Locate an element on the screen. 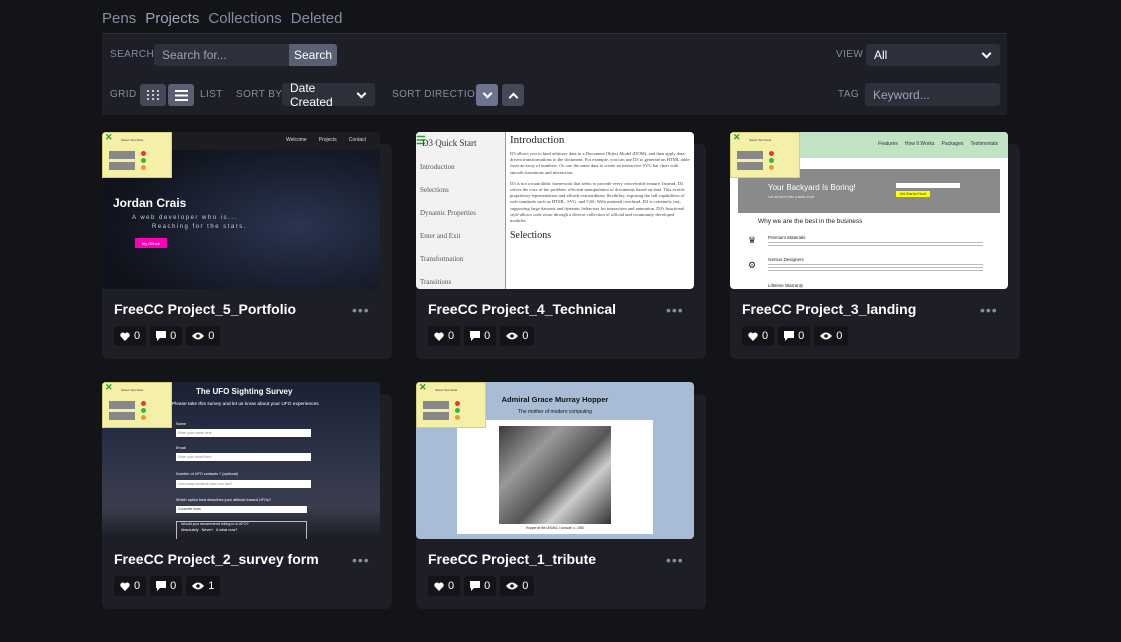 The width and height of the screenshot is (1121, 642). grid-label: GRID is located at coordinates (123, 94).